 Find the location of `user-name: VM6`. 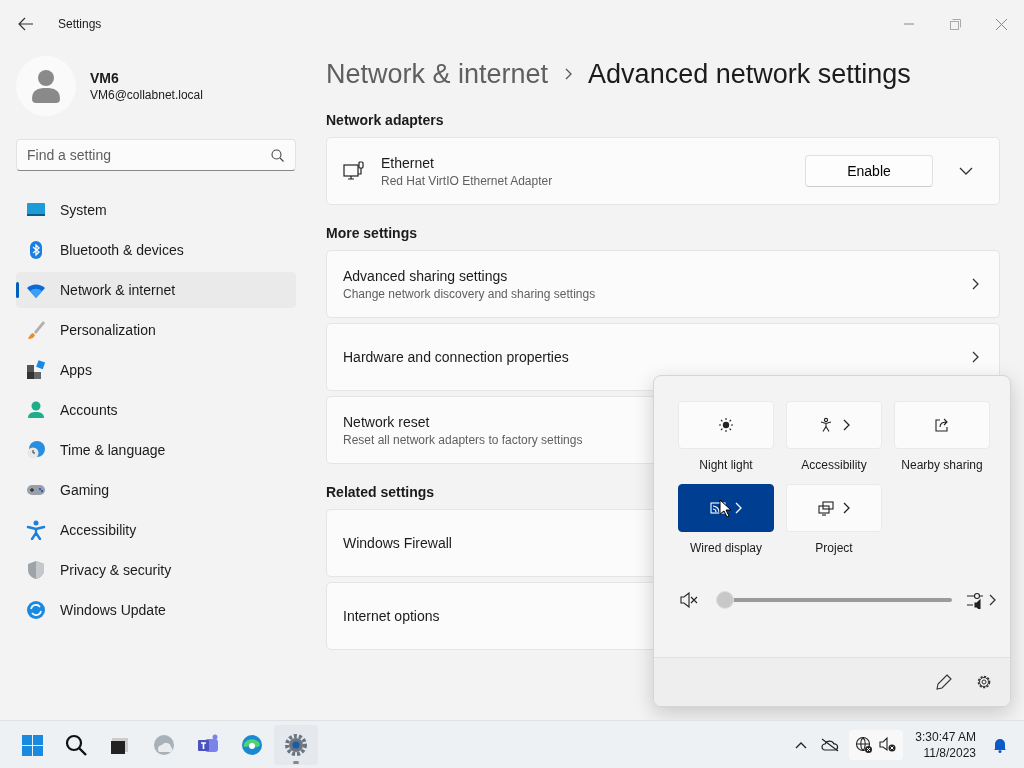

user-name: VM6 is located at coordinates (105, 78).